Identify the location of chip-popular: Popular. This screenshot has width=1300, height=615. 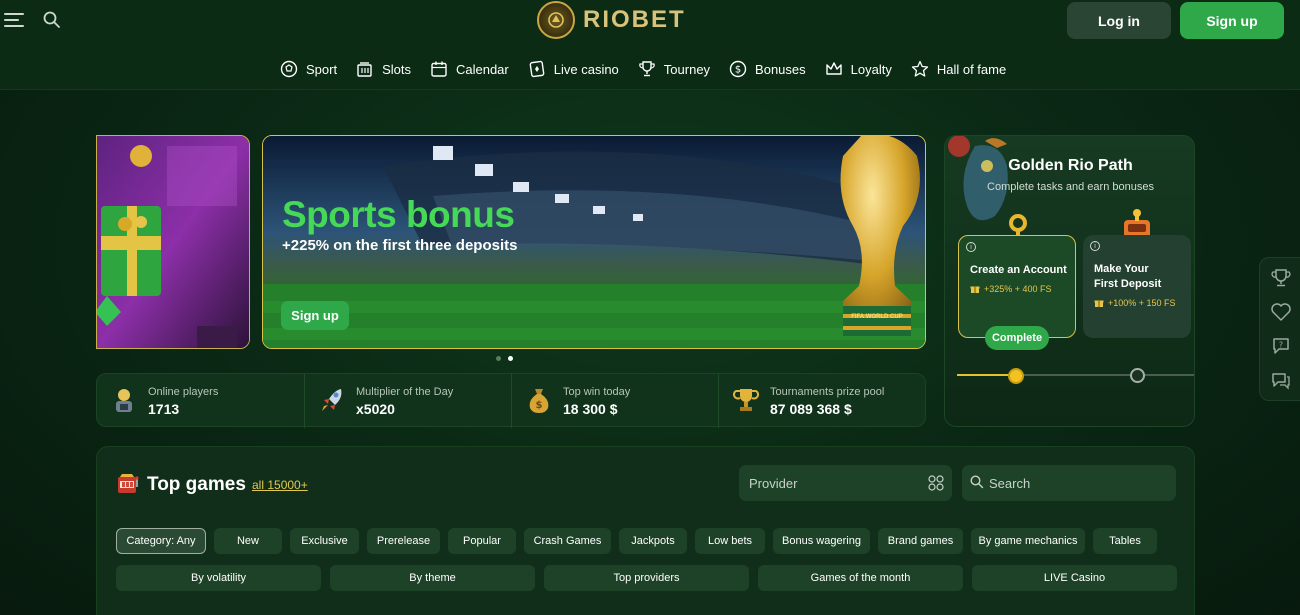
(482, 541).